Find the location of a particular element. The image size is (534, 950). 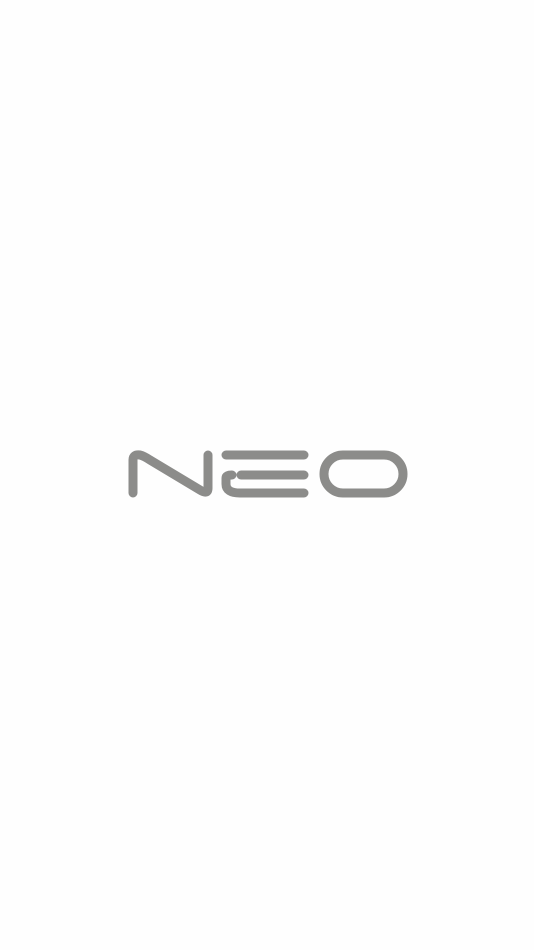

logo-letter-n is located at coordinates (170, 474).